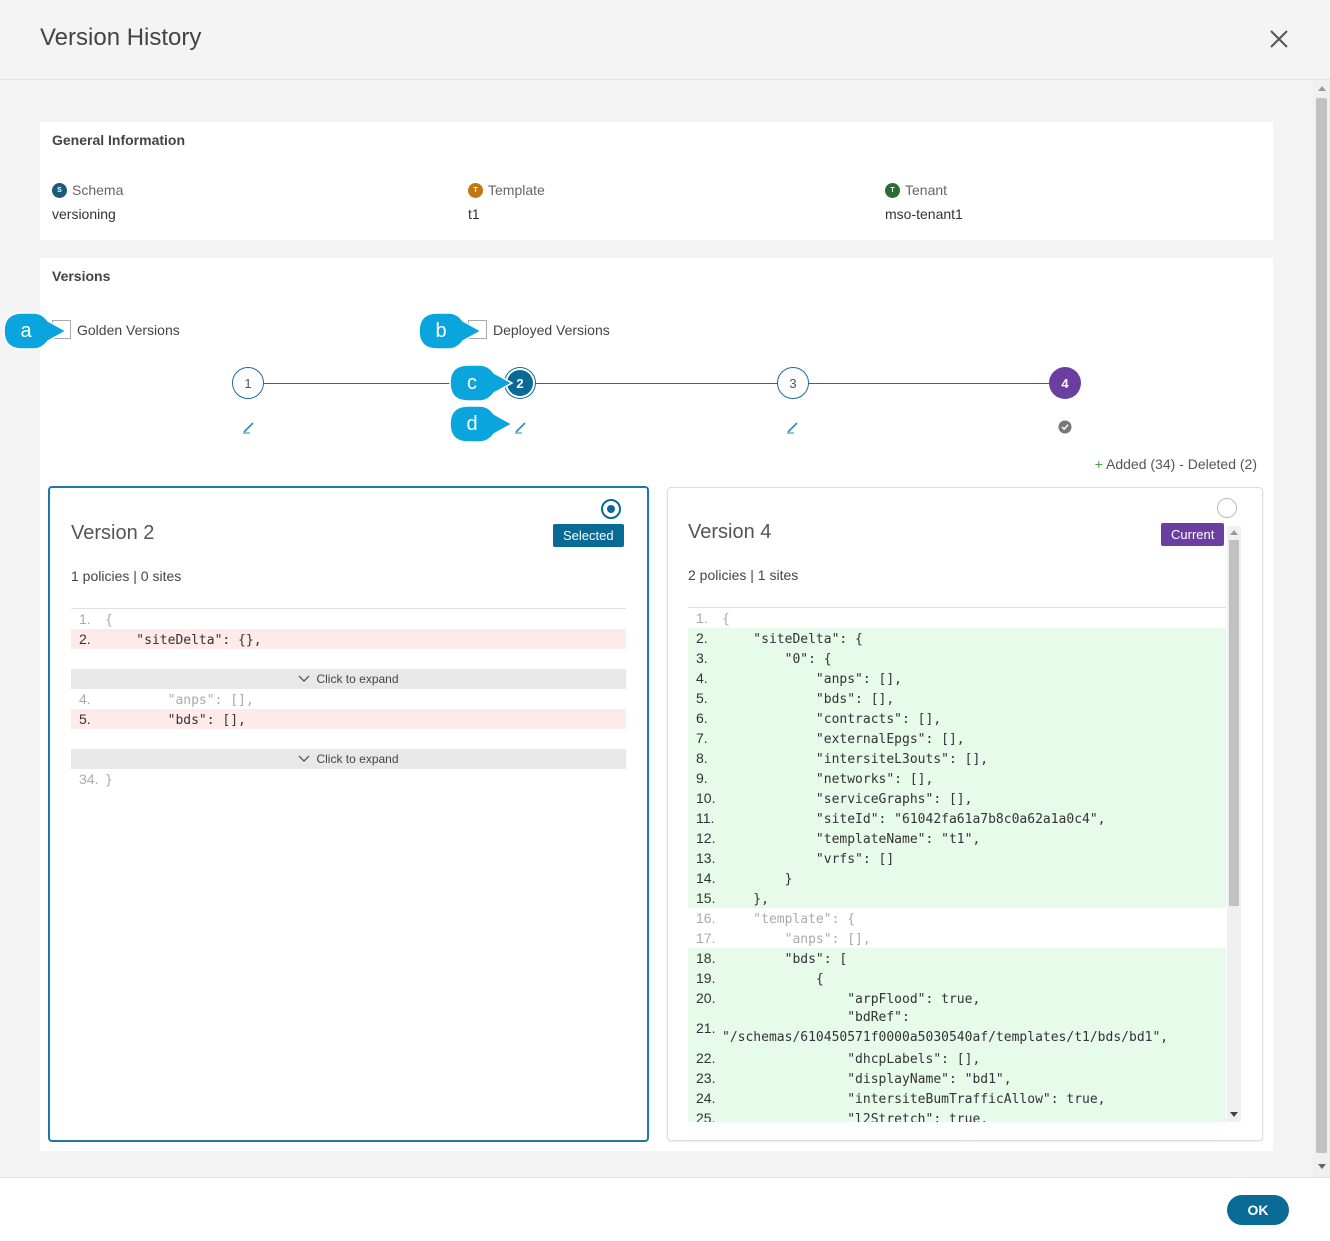 The image size is (1330, 1241). I want to click on template-info: T Template t1, so click(506, 202).